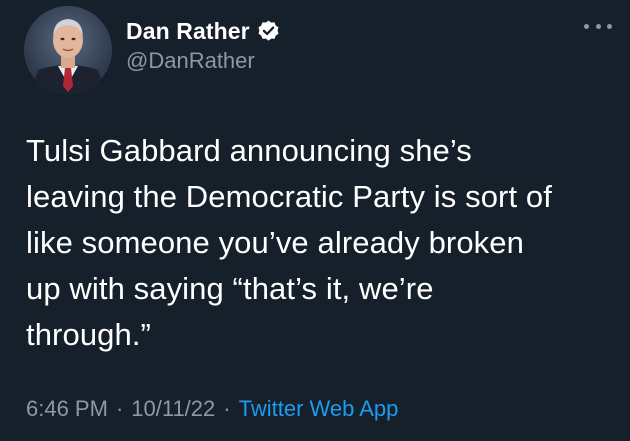 This screenshot has height=441, width=630. Describe the element at coordinates (67, 409) in the screenshot. I see `tweet-time: 6:46 PM` at that location.